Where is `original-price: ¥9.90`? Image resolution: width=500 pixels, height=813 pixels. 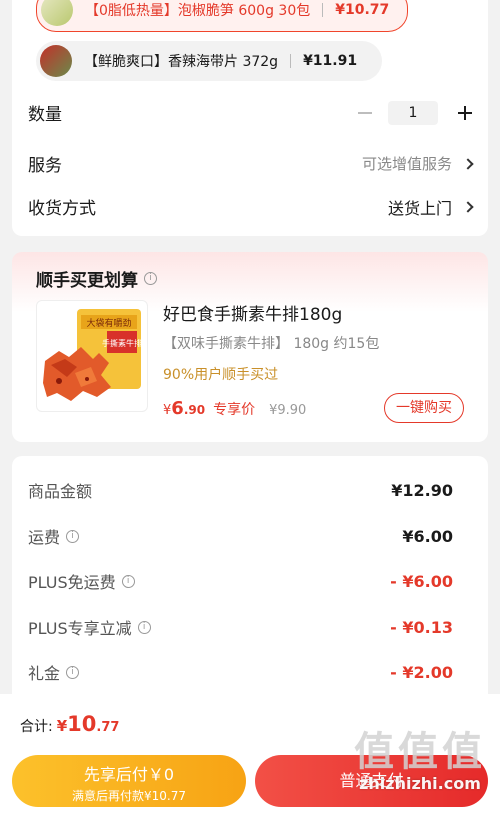 original-price: ¥9.90 is located at coordinates (288, 410).